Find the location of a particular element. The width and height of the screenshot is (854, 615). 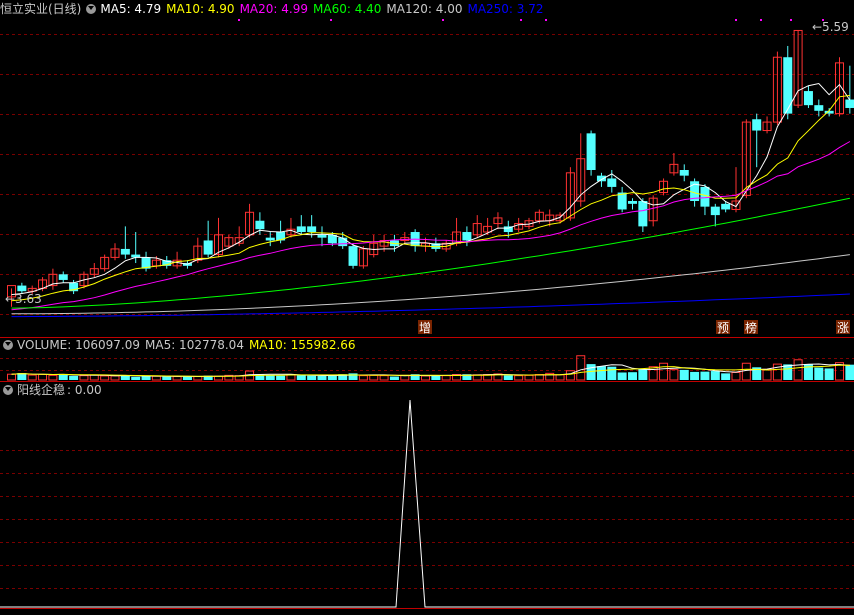

volume-label: VOLUME: 106097.09 is located at coordinates (78, 345).